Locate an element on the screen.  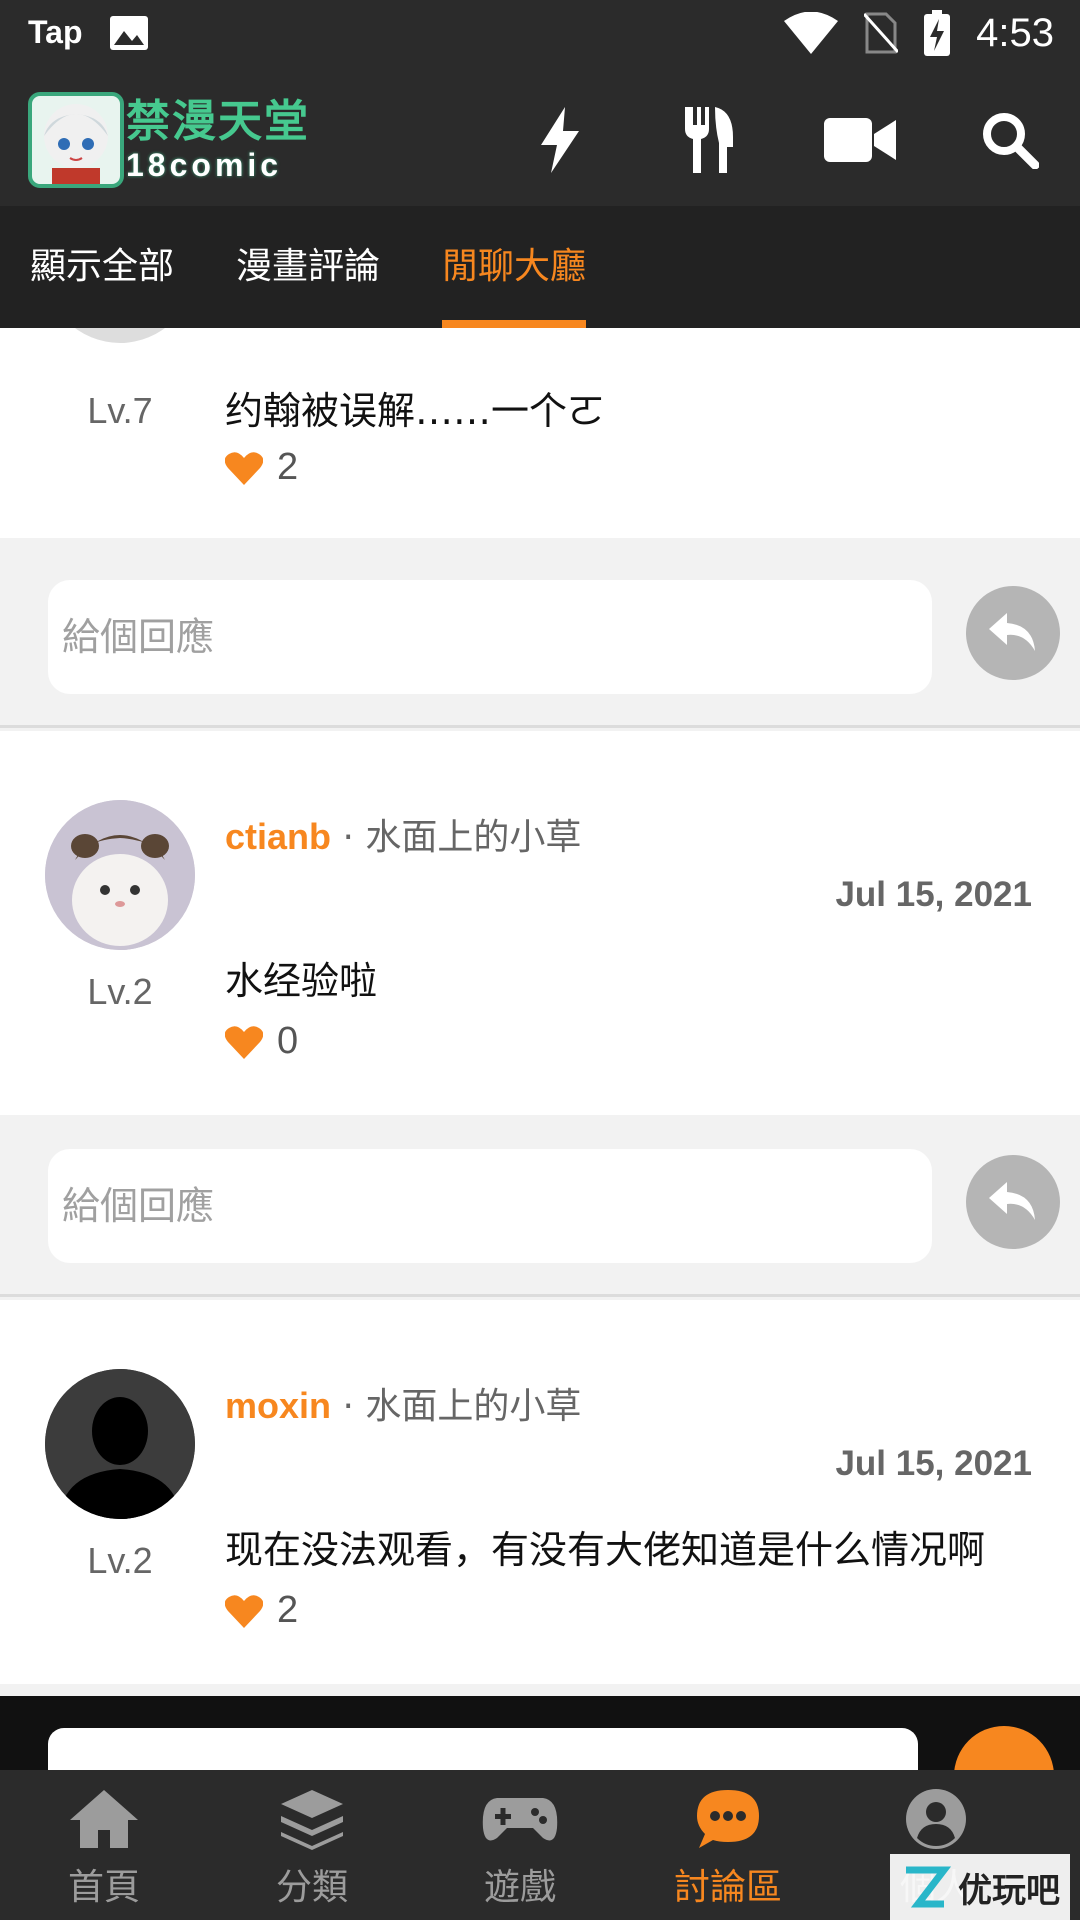
nav-label: 分類 is located at coordinates (311, 1887).